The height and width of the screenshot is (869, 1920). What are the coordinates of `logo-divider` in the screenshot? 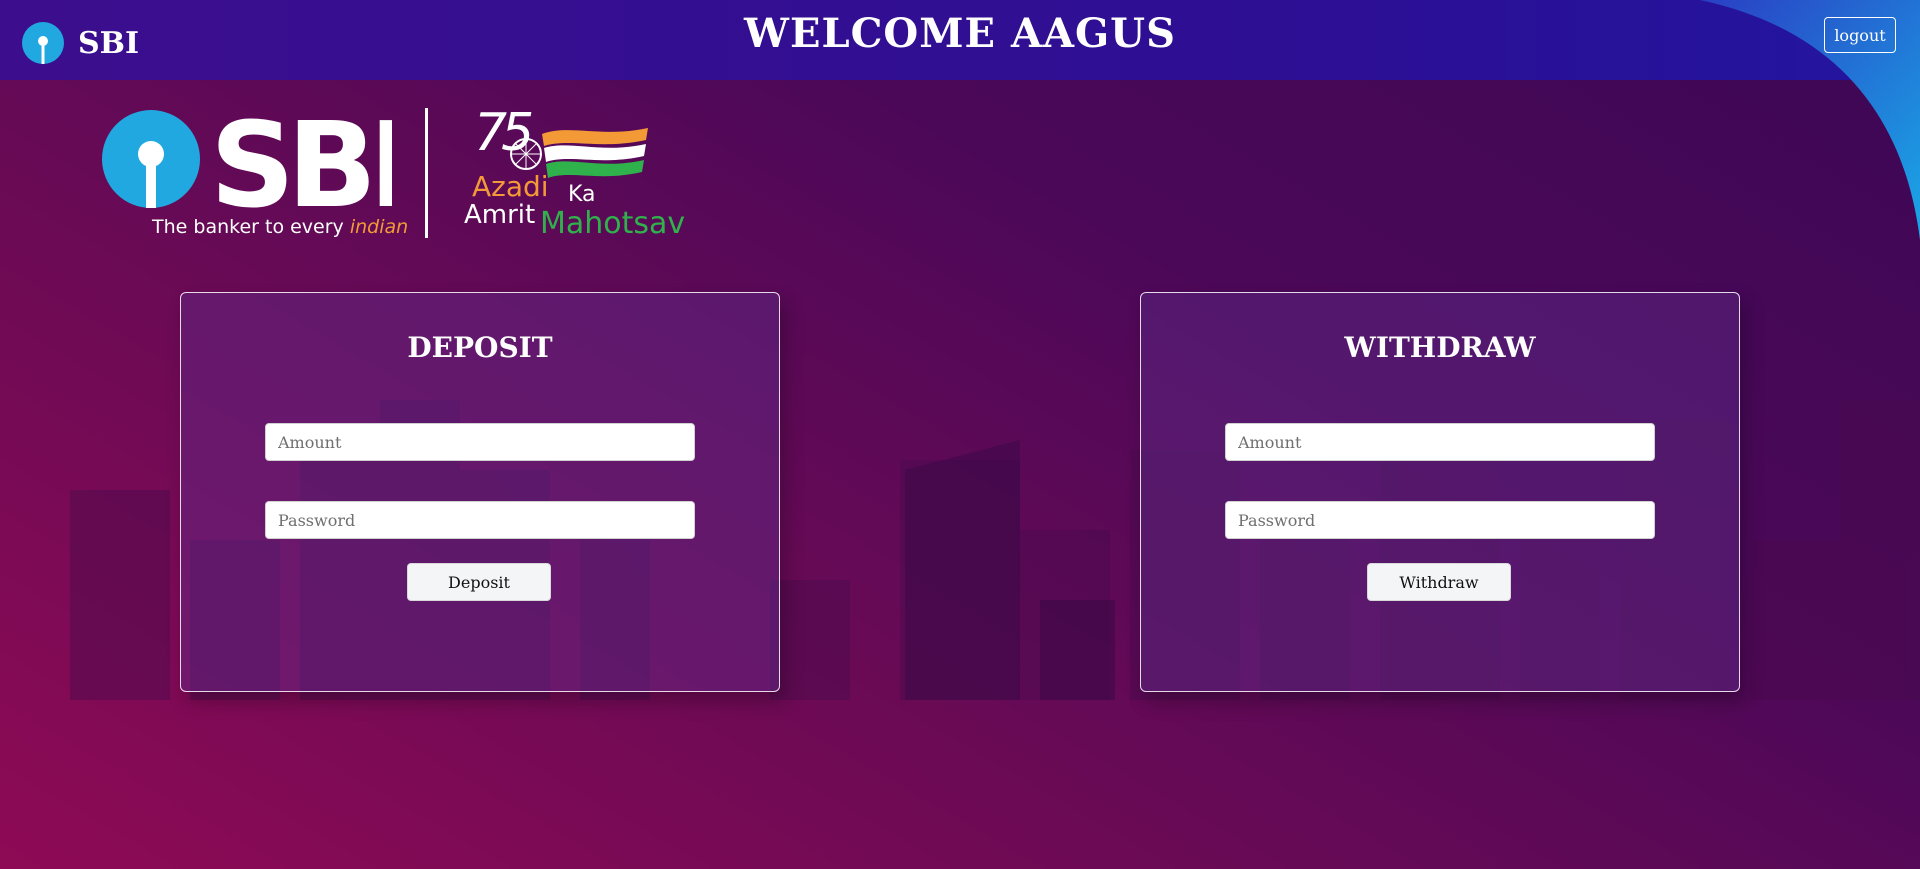 It's located at (426, 173).